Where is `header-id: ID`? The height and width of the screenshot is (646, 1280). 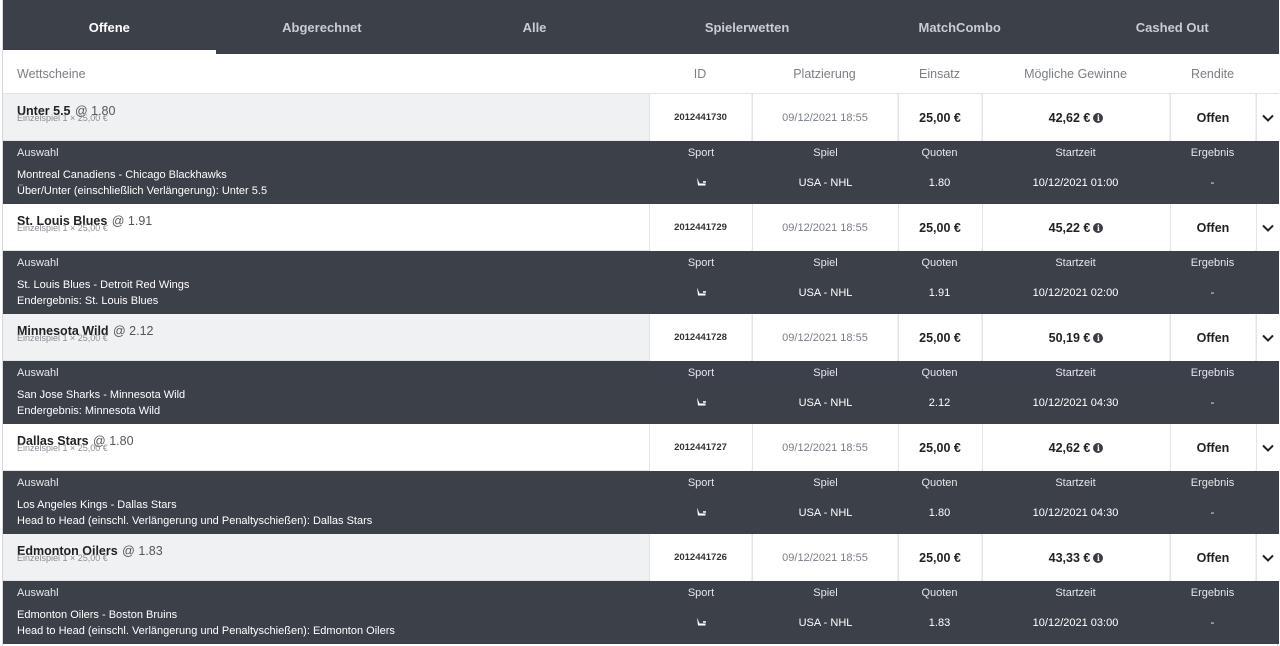
header-id: ID is located at coordinates (700, 74).